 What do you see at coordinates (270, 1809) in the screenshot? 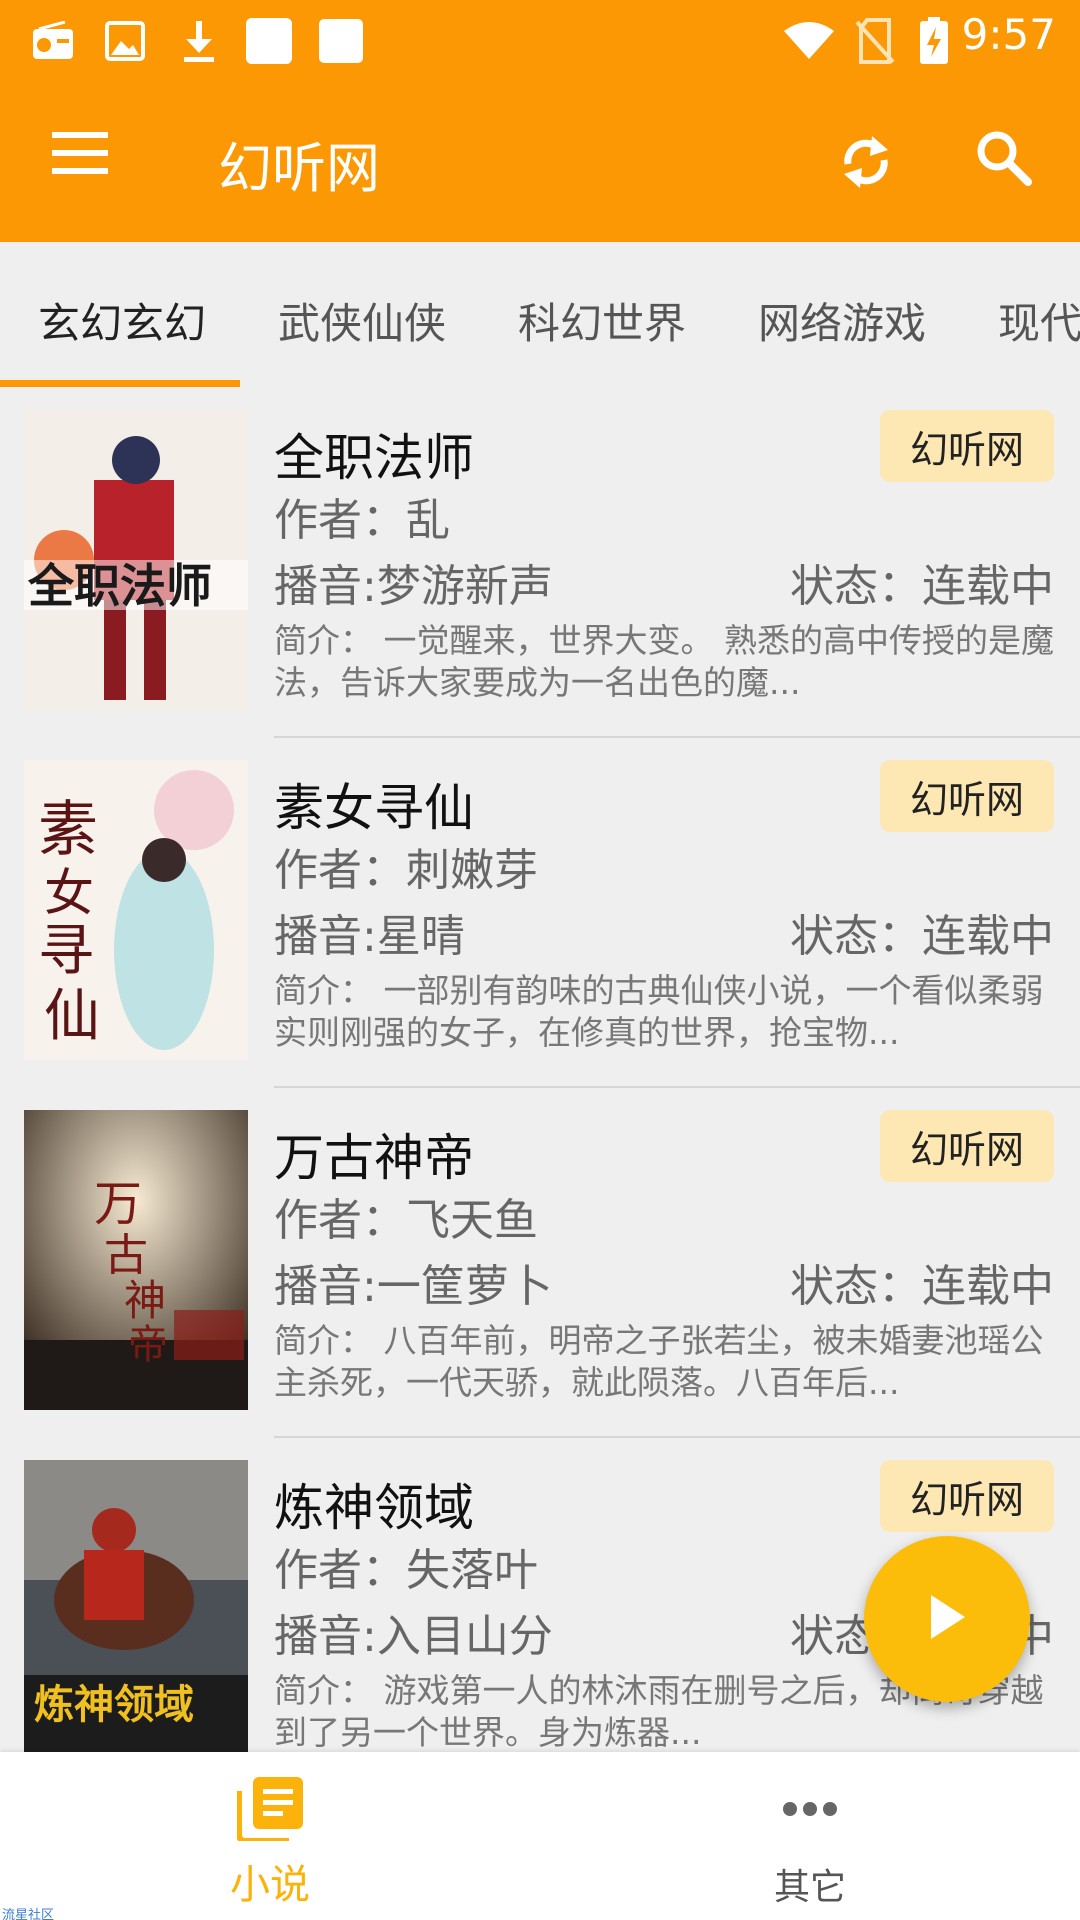
I see `book-list-icon` at bounding box center [270, 1809].